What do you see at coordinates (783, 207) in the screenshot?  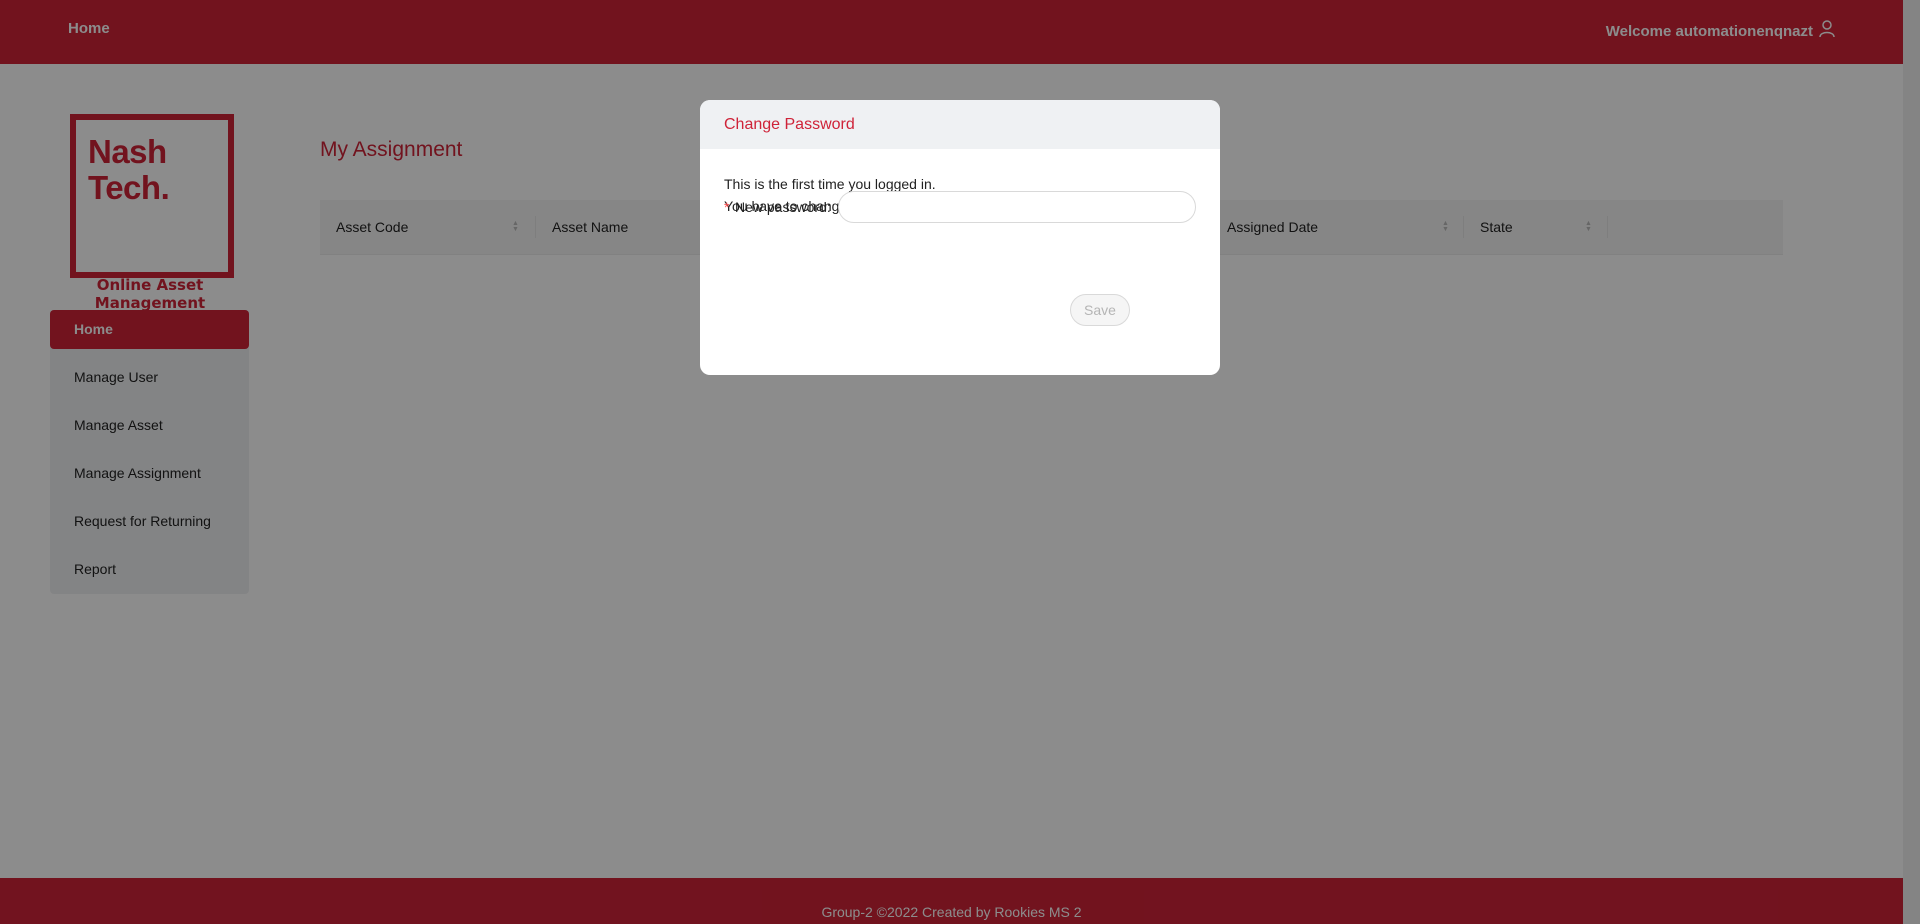 I see `new-password-label: New password:` at bounding box center [783, 207].